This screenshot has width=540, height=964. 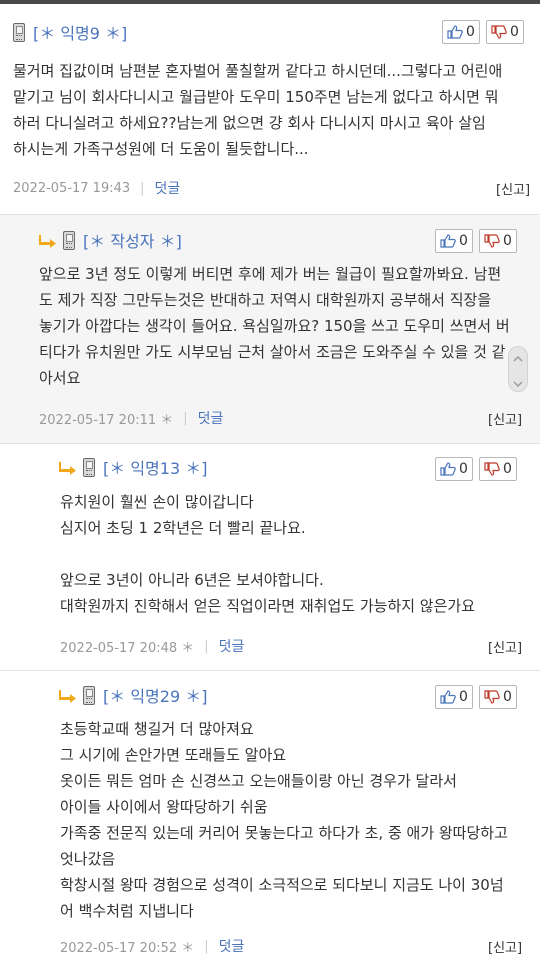 What do you see at coordinates (518, 356) in the screenshot?
I see `chevron-up-icon` at bounding box center [518, 356].